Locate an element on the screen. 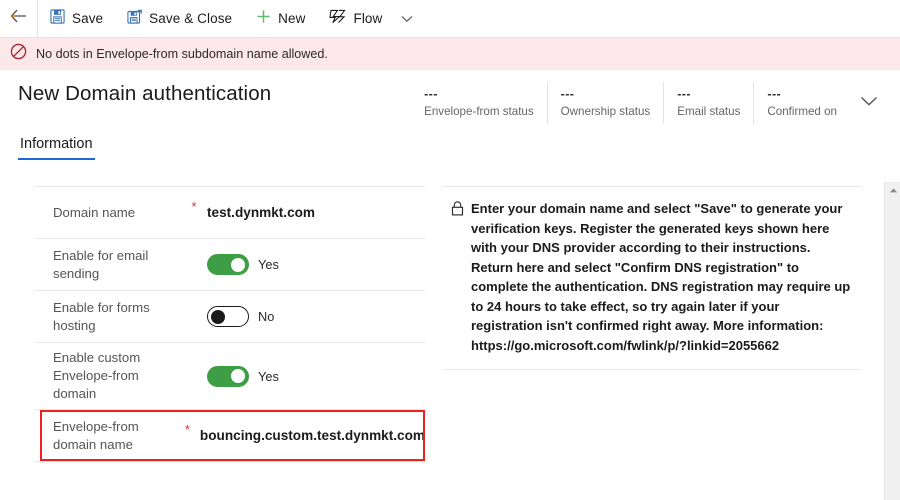 The width and height of the screenshot is (900, 500). status-envelope-from: --- Envelope-from status is located at coordinates (479, 103).